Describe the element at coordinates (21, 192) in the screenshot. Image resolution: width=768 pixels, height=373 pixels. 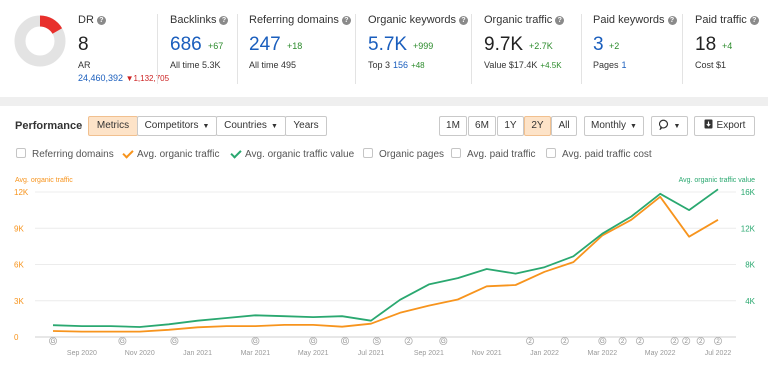
I see `y-left-tick-label: 12K` at that location.